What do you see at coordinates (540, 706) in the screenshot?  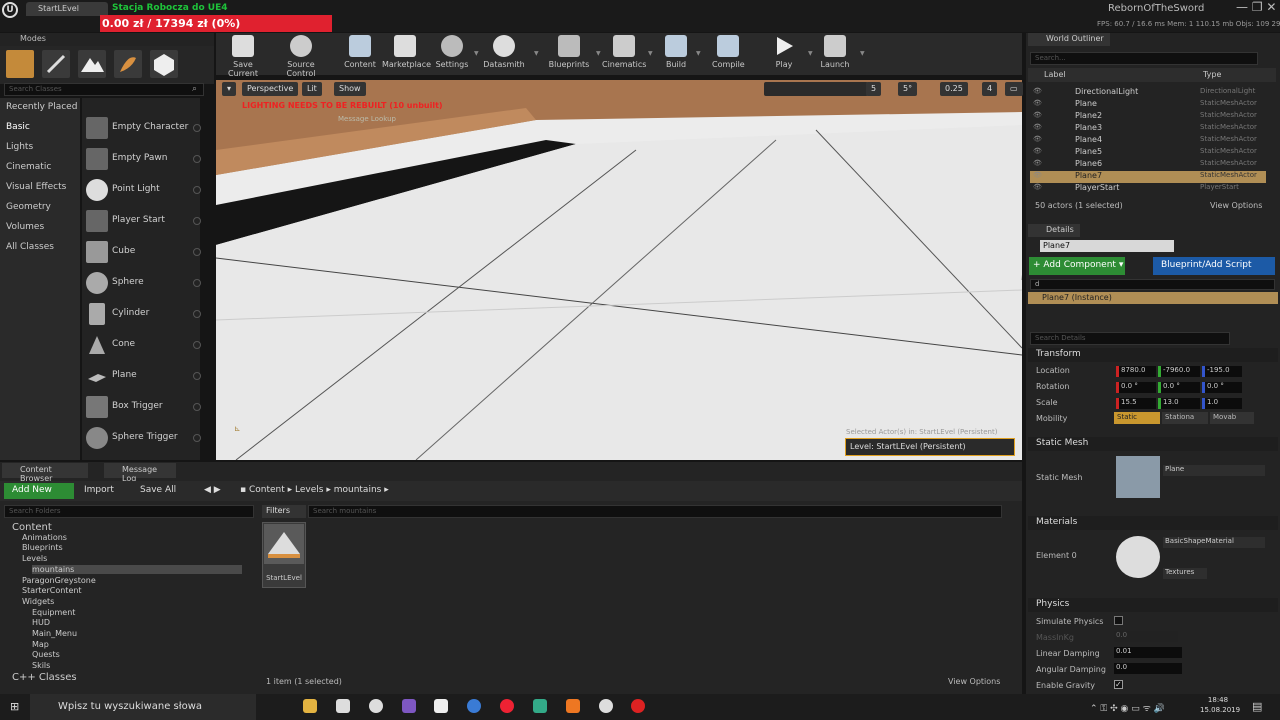 I see `app2-icon` at bounding box center [540, 706].